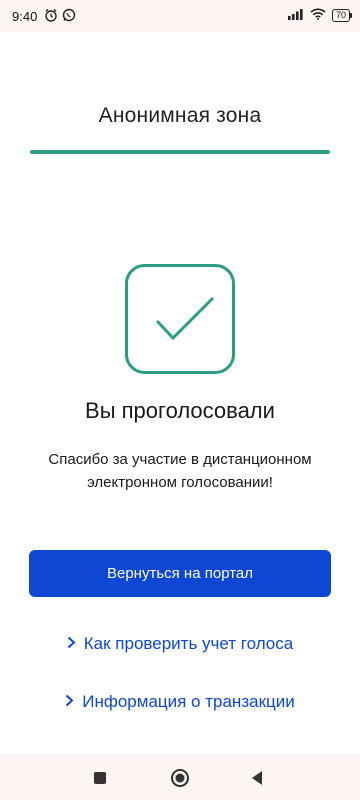 The height and width of the screenshot is (800, 360). I want to click on home-icon, so click(180, 778).